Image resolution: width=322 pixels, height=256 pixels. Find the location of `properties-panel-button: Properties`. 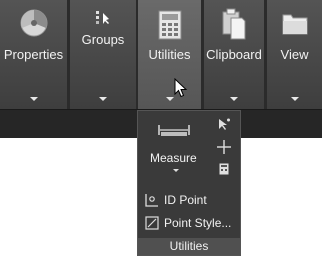

properties-panel-button: Properties is located at coordinates (33, 54).